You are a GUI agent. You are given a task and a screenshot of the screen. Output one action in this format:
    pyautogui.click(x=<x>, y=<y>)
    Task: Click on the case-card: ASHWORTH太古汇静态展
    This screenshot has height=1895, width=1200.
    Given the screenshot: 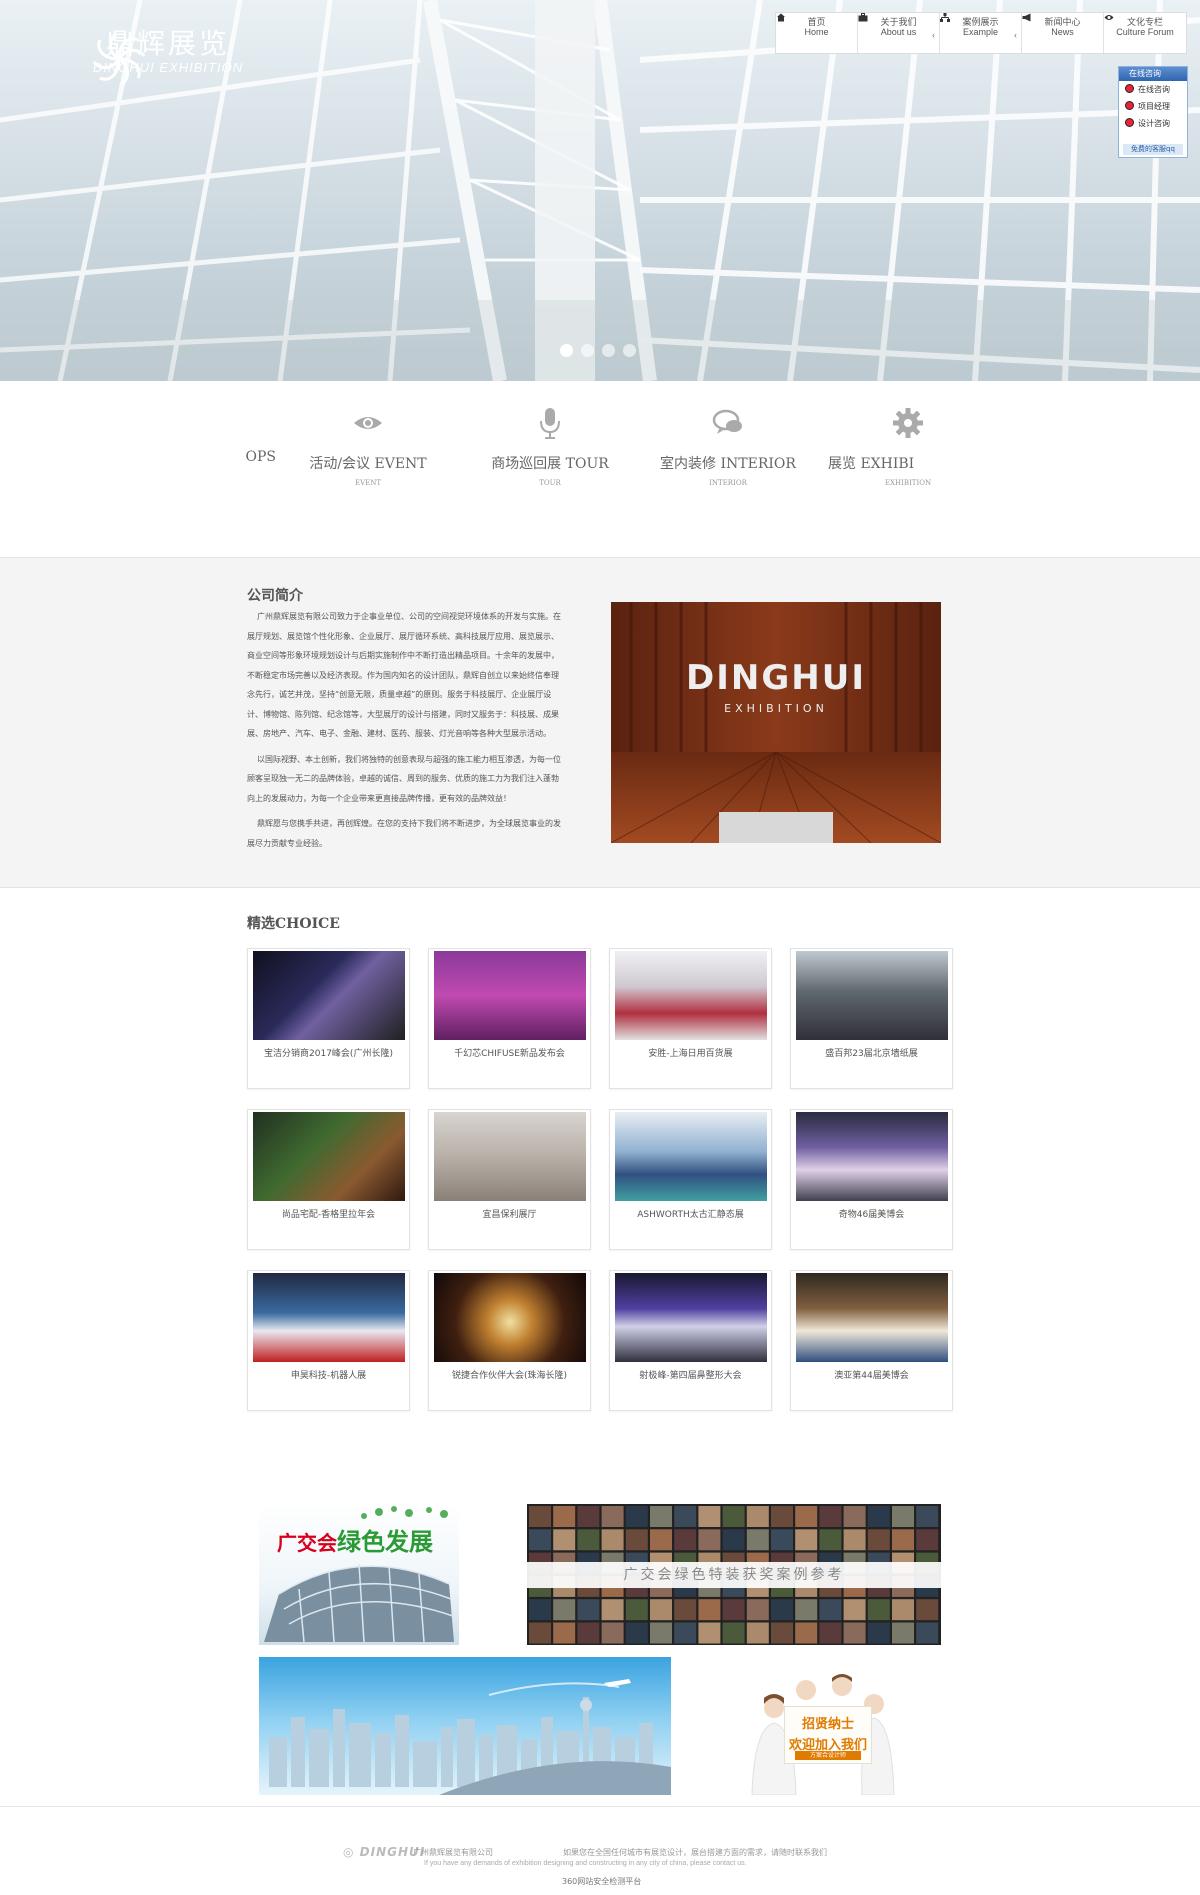 What is the action you would take?
    pyautogui.click(x=690, y=1179)
    